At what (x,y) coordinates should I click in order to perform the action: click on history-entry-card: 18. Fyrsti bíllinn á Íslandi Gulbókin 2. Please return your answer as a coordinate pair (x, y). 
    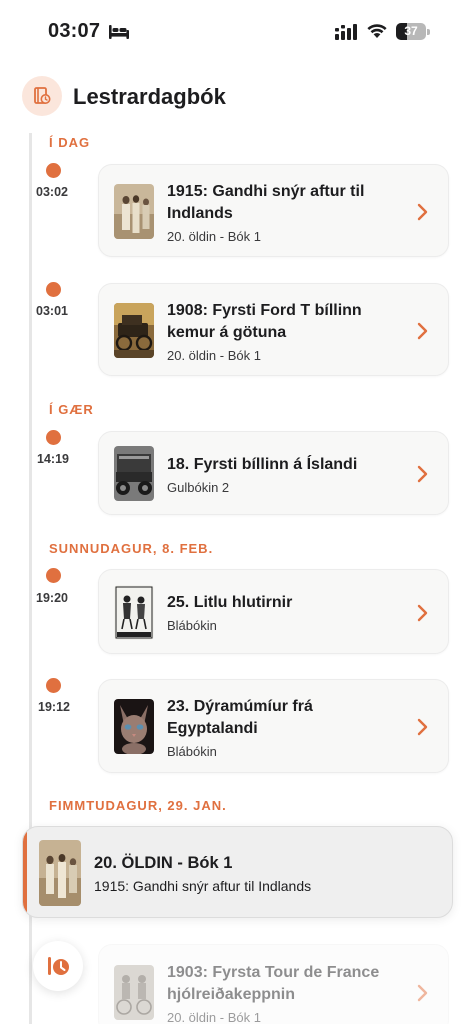
    Looking at the image, I should click on (273, 473).